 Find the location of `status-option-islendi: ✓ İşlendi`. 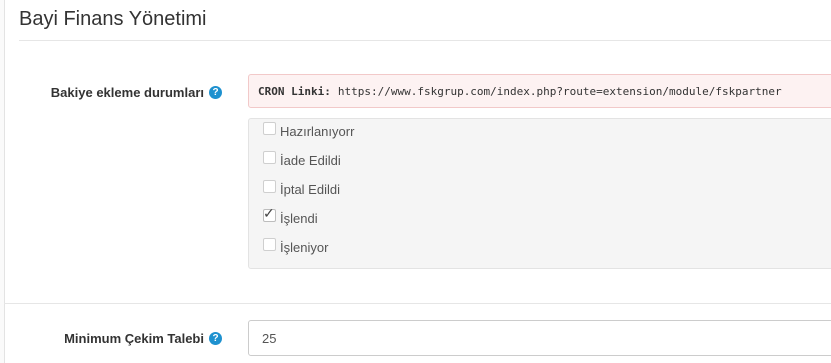

status-option-islendi: ✓ İşlendi is located at coordinates (290, 216).